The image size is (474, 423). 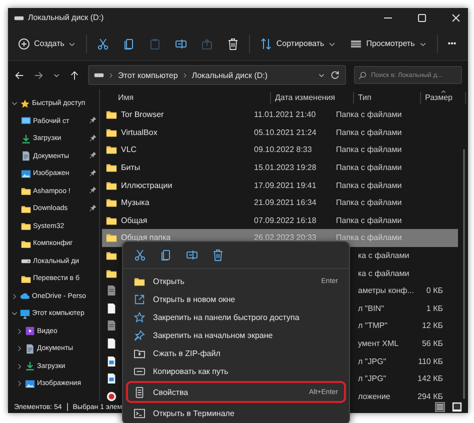 I want to click on file-name: Биты, so click(x=130, y=167).